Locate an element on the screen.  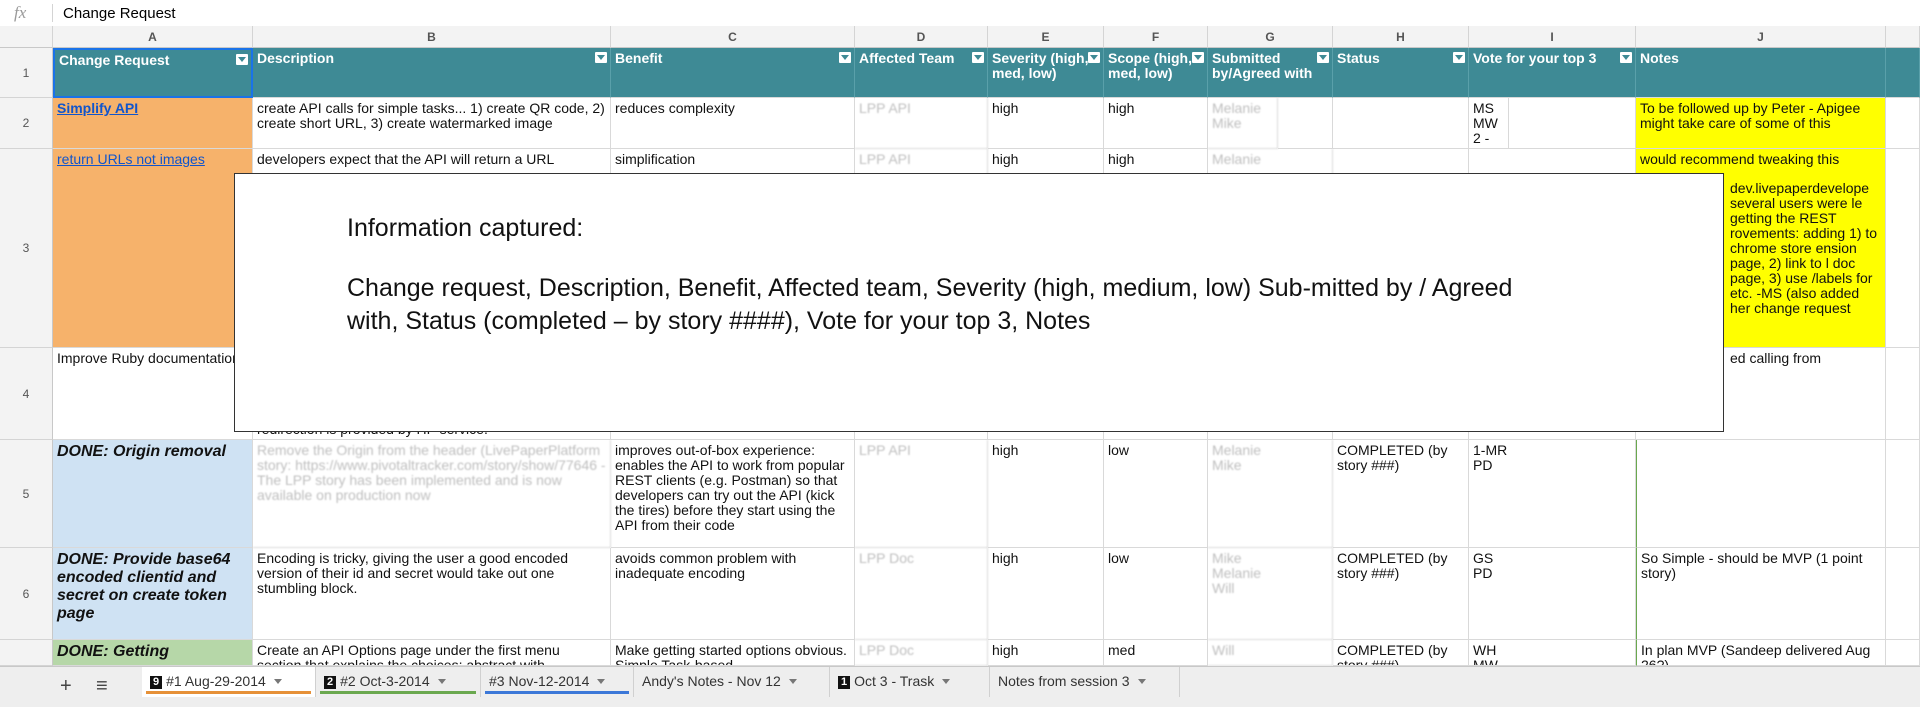
cell-d7: LPP Doc is located at coordinates (921, 653).